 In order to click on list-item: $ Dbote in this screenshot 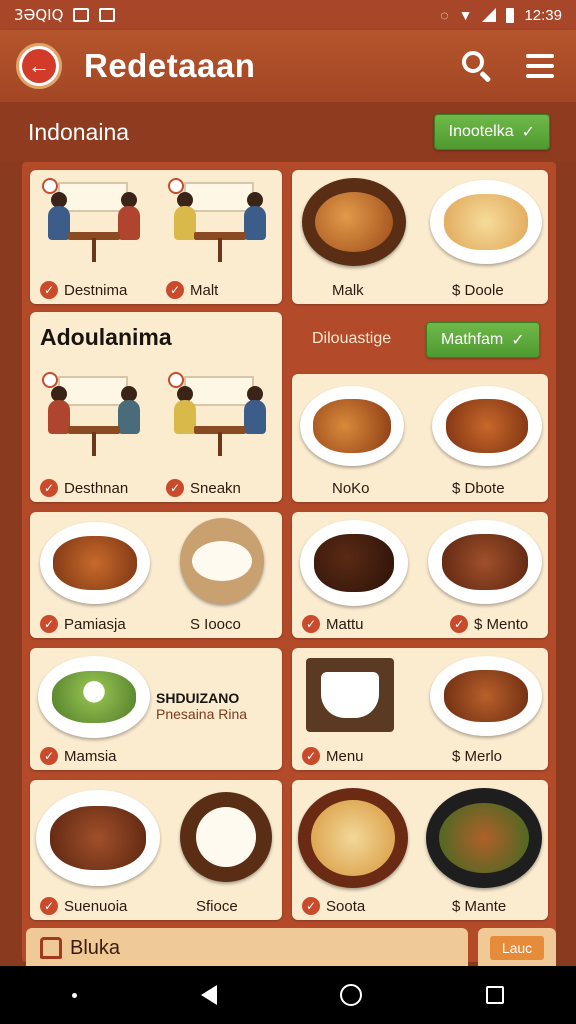, I will do `click(473, 488)`.